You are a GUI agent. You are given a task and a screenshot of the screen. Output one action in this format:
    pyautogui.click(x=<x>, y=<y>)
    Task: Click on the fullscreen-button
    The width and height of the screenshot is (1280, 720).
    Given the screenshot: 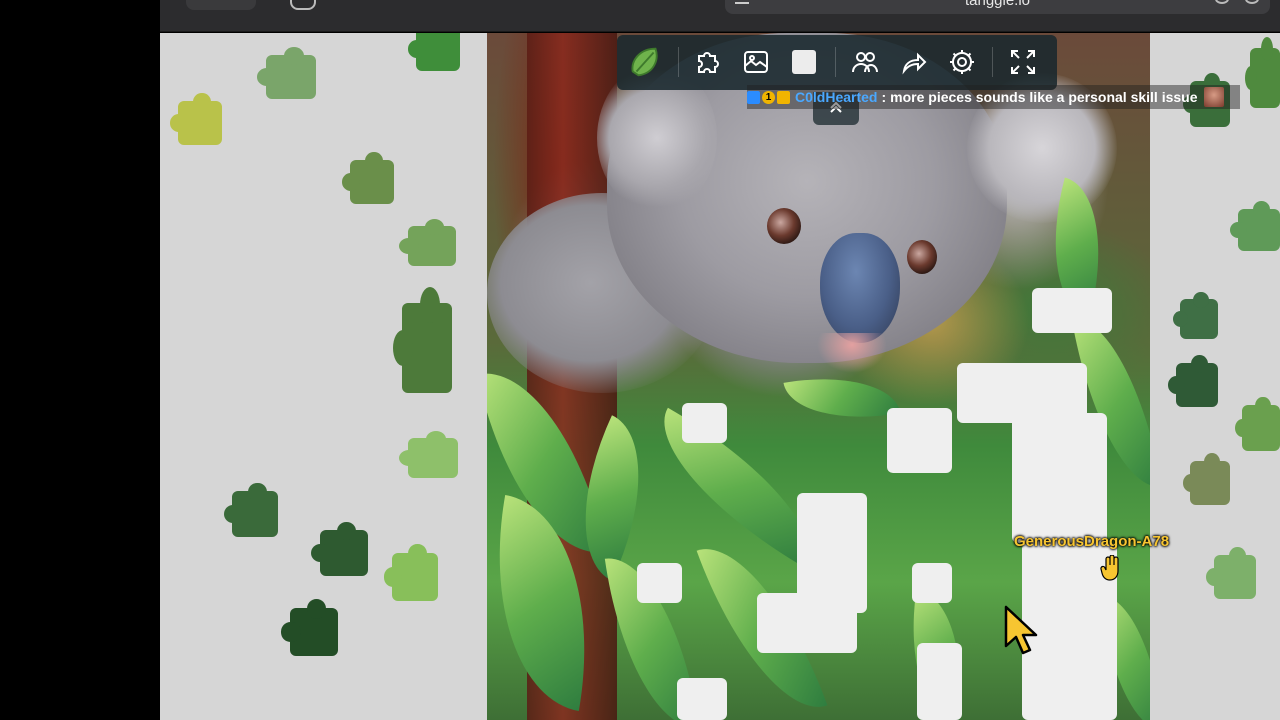 What is the action you would take?
    pyautogui.click(x=1023, y=62)
    